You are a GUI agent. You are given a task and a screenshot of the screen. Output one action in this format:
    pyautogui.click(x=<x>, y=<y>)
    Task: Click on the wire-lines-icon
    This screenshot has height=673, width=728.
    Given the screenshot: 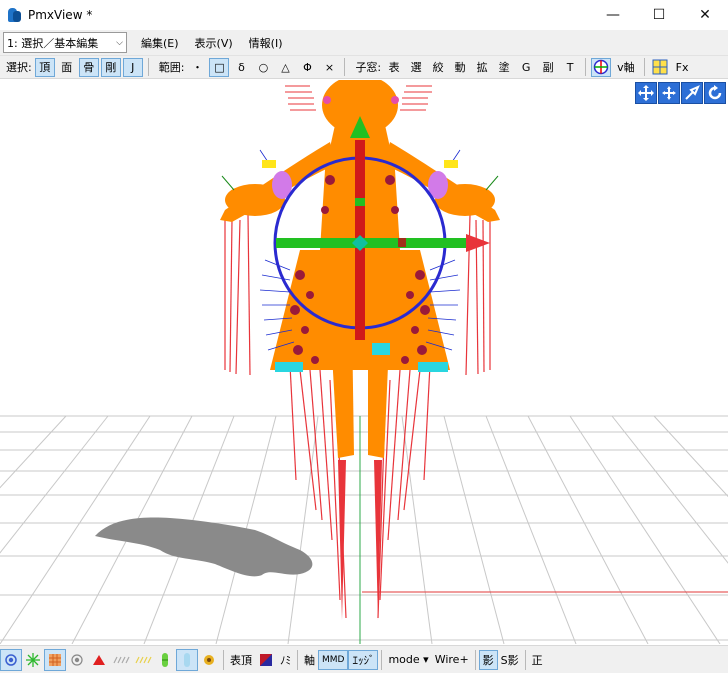 What is the action you would take?
    pyautogui.click(x=121, y=660)
    